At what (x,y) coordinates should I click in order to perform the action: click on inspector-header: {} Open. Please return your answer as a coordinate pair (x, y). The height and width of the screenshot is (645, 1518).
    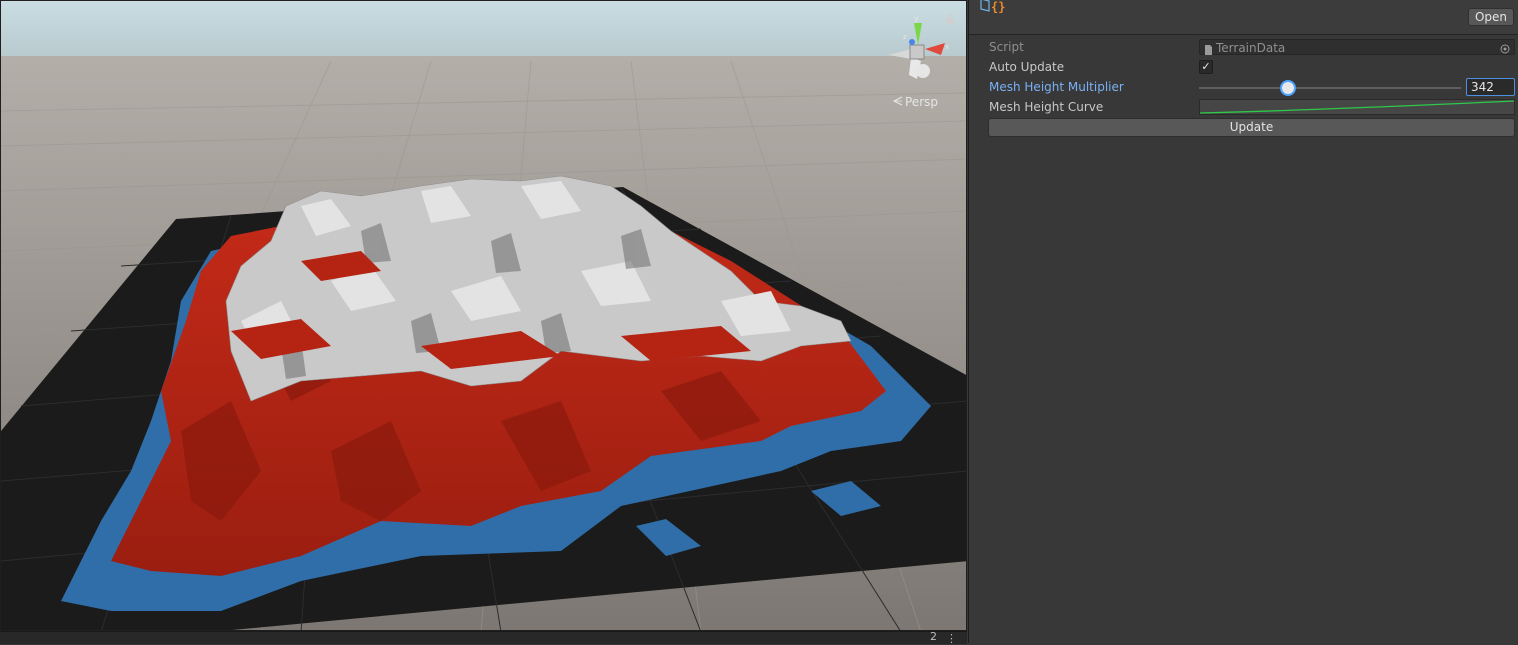
    Looking at the image, I should click on (1243, 17).